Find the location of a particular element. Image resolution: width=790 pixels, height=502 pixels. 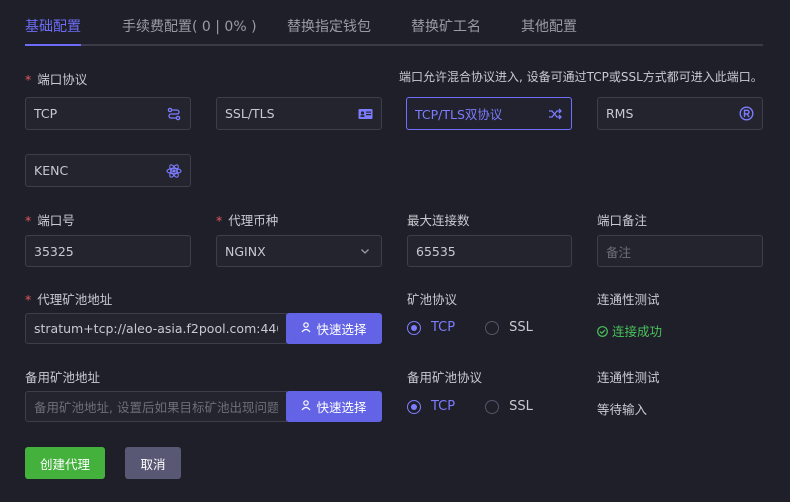

connectivity-status-success: 连接成功 is located at coordinates (629, 330).